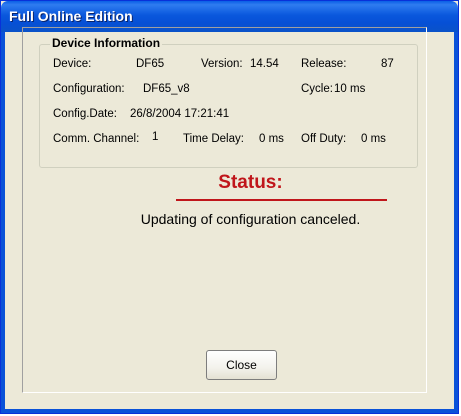  I want to click on comm-channel-label: Comm. Channel:, so click(96, 139).